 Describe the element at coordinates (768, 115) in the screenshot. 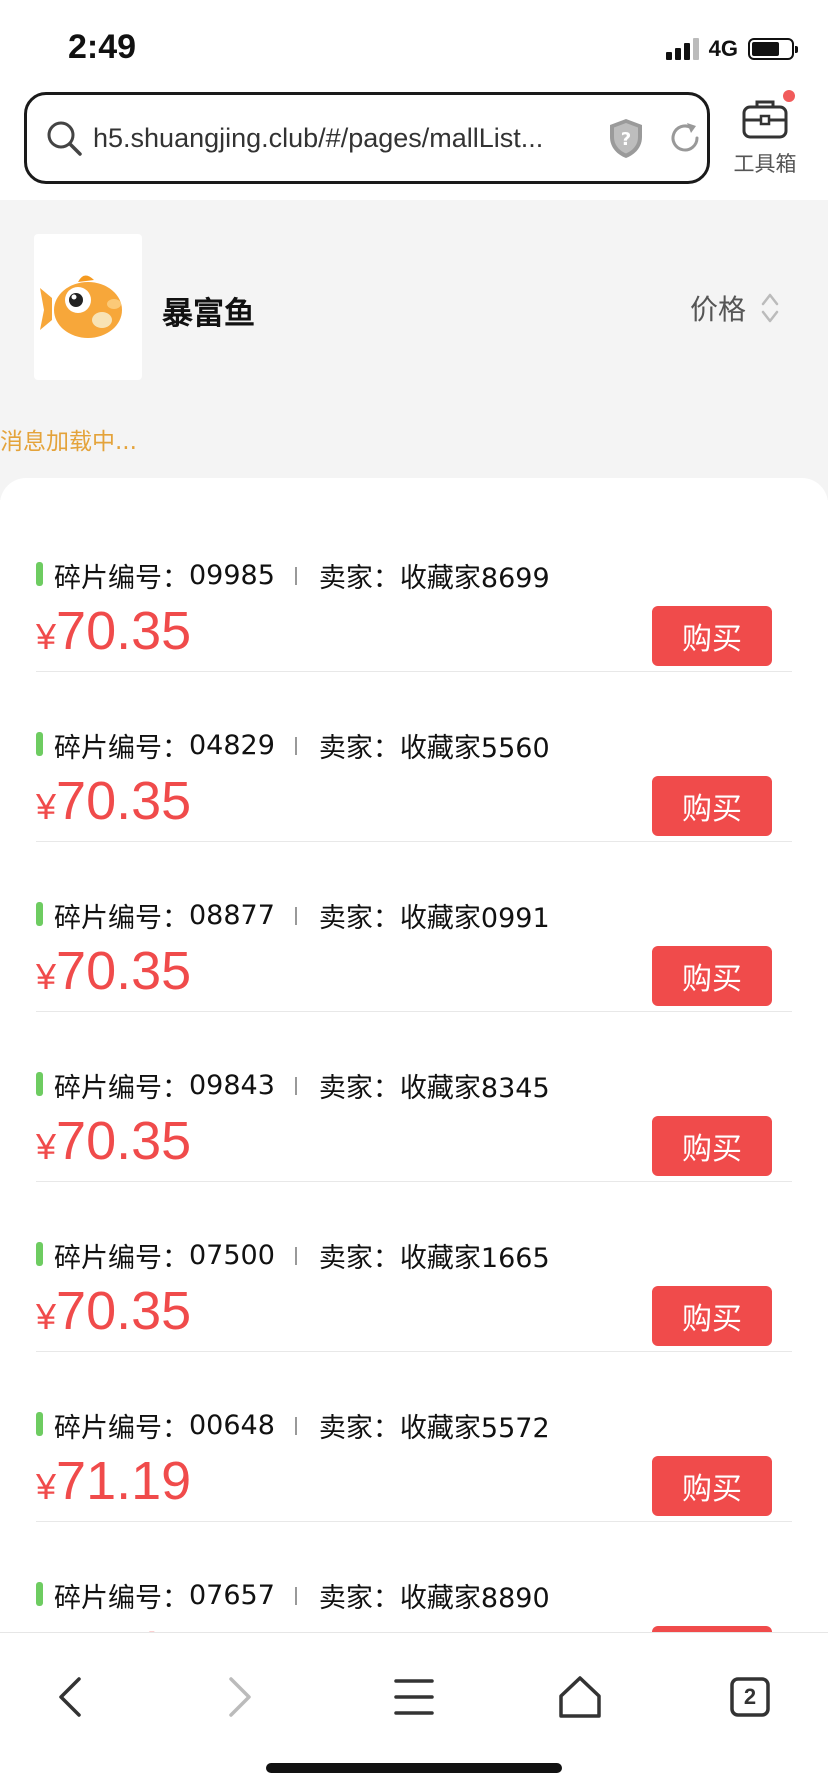

I see `toolbox-icon` at that location.